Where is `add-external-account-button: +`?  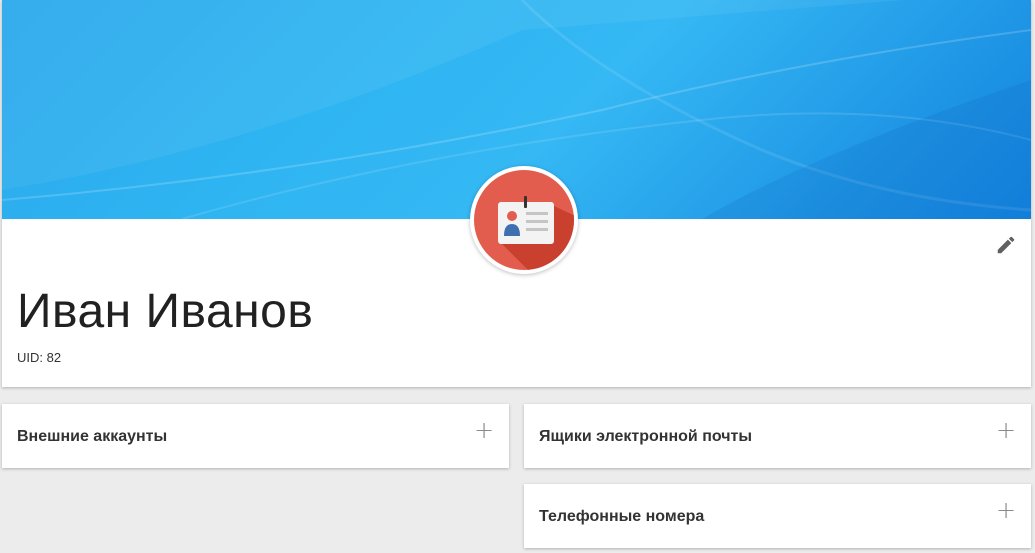
add-external-account-button: + is located at coordinates (484, 430).